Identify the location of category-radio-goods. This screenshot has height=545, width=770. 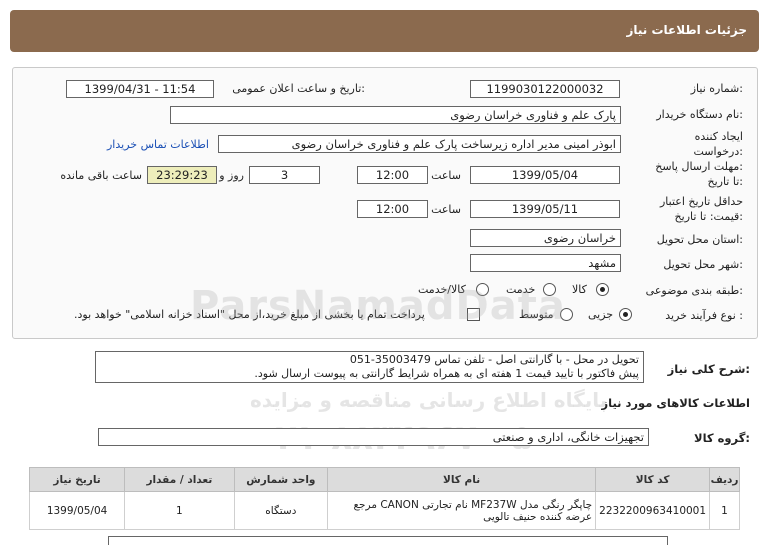
(602, 289).